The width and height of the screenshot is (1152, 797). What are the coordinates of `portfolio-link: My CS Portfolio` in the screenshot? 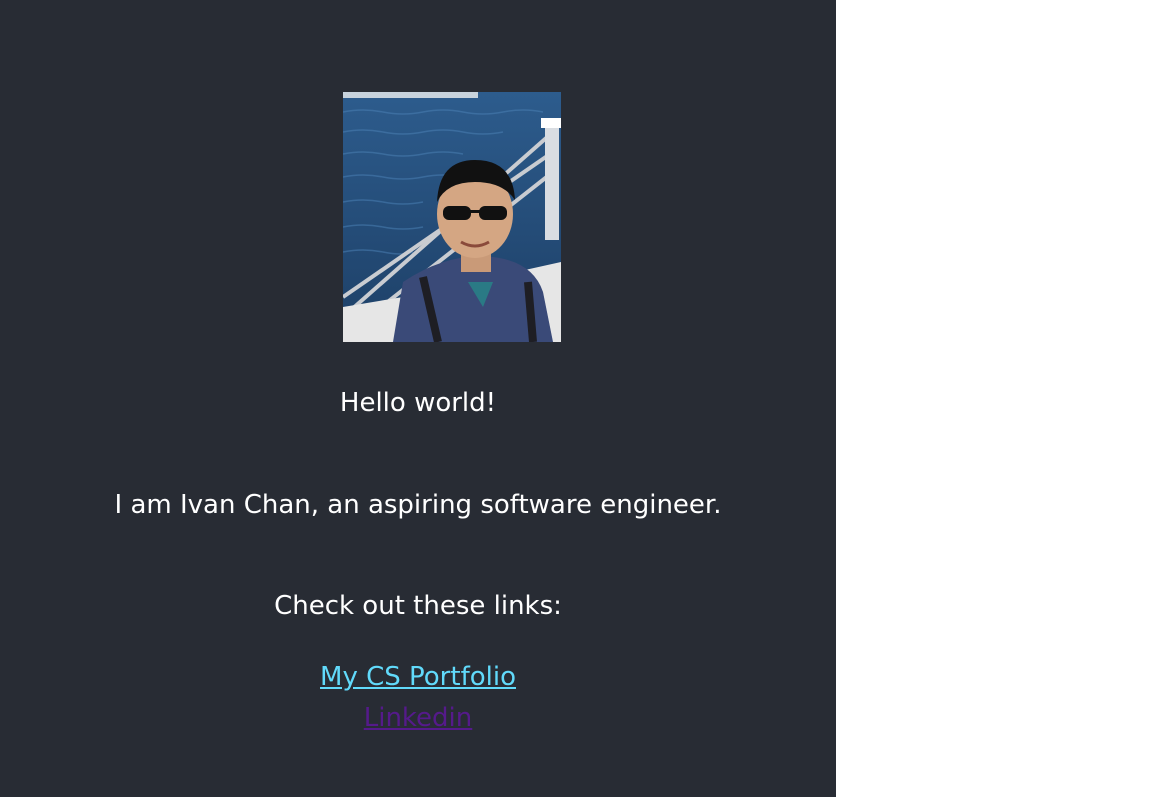 It's located at (418, 677).